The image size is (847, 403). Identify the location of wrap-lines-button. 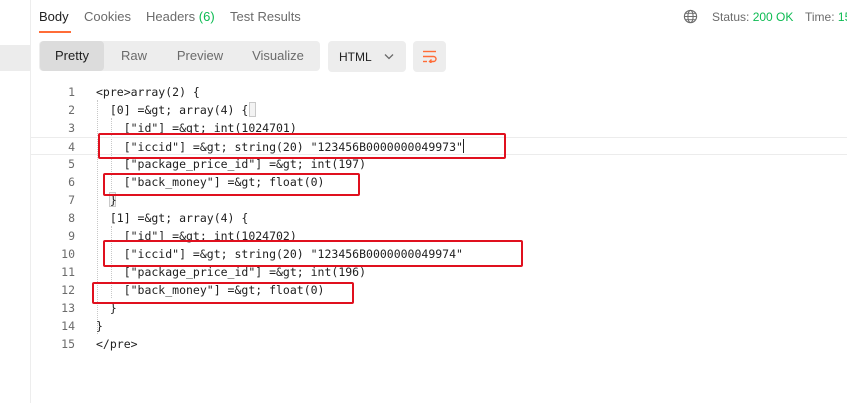
(429, 56).